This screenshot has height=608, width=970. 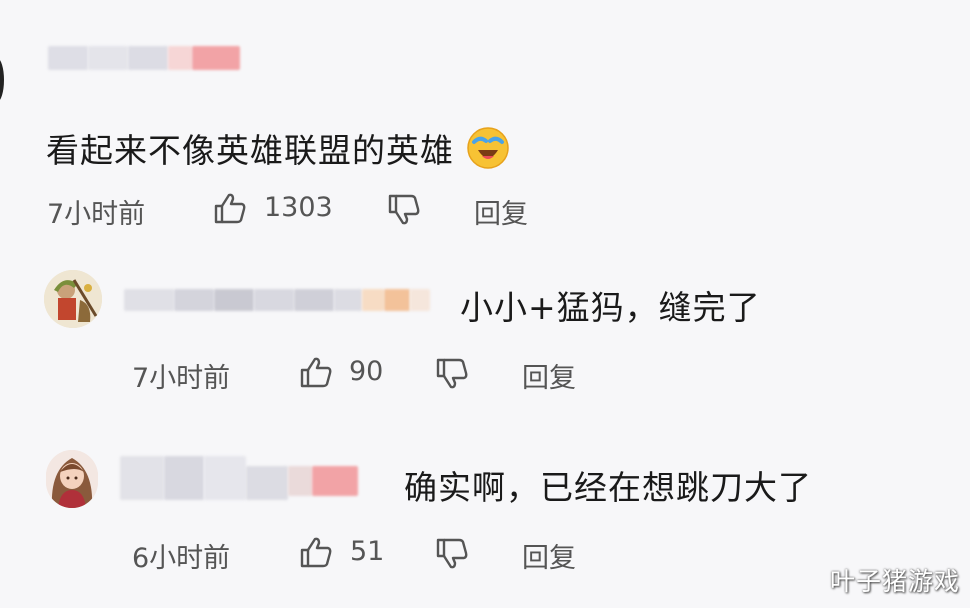 I want to click on comment-text: 看起来不像英雄联盟的英雄, so click(x=278, y=148).